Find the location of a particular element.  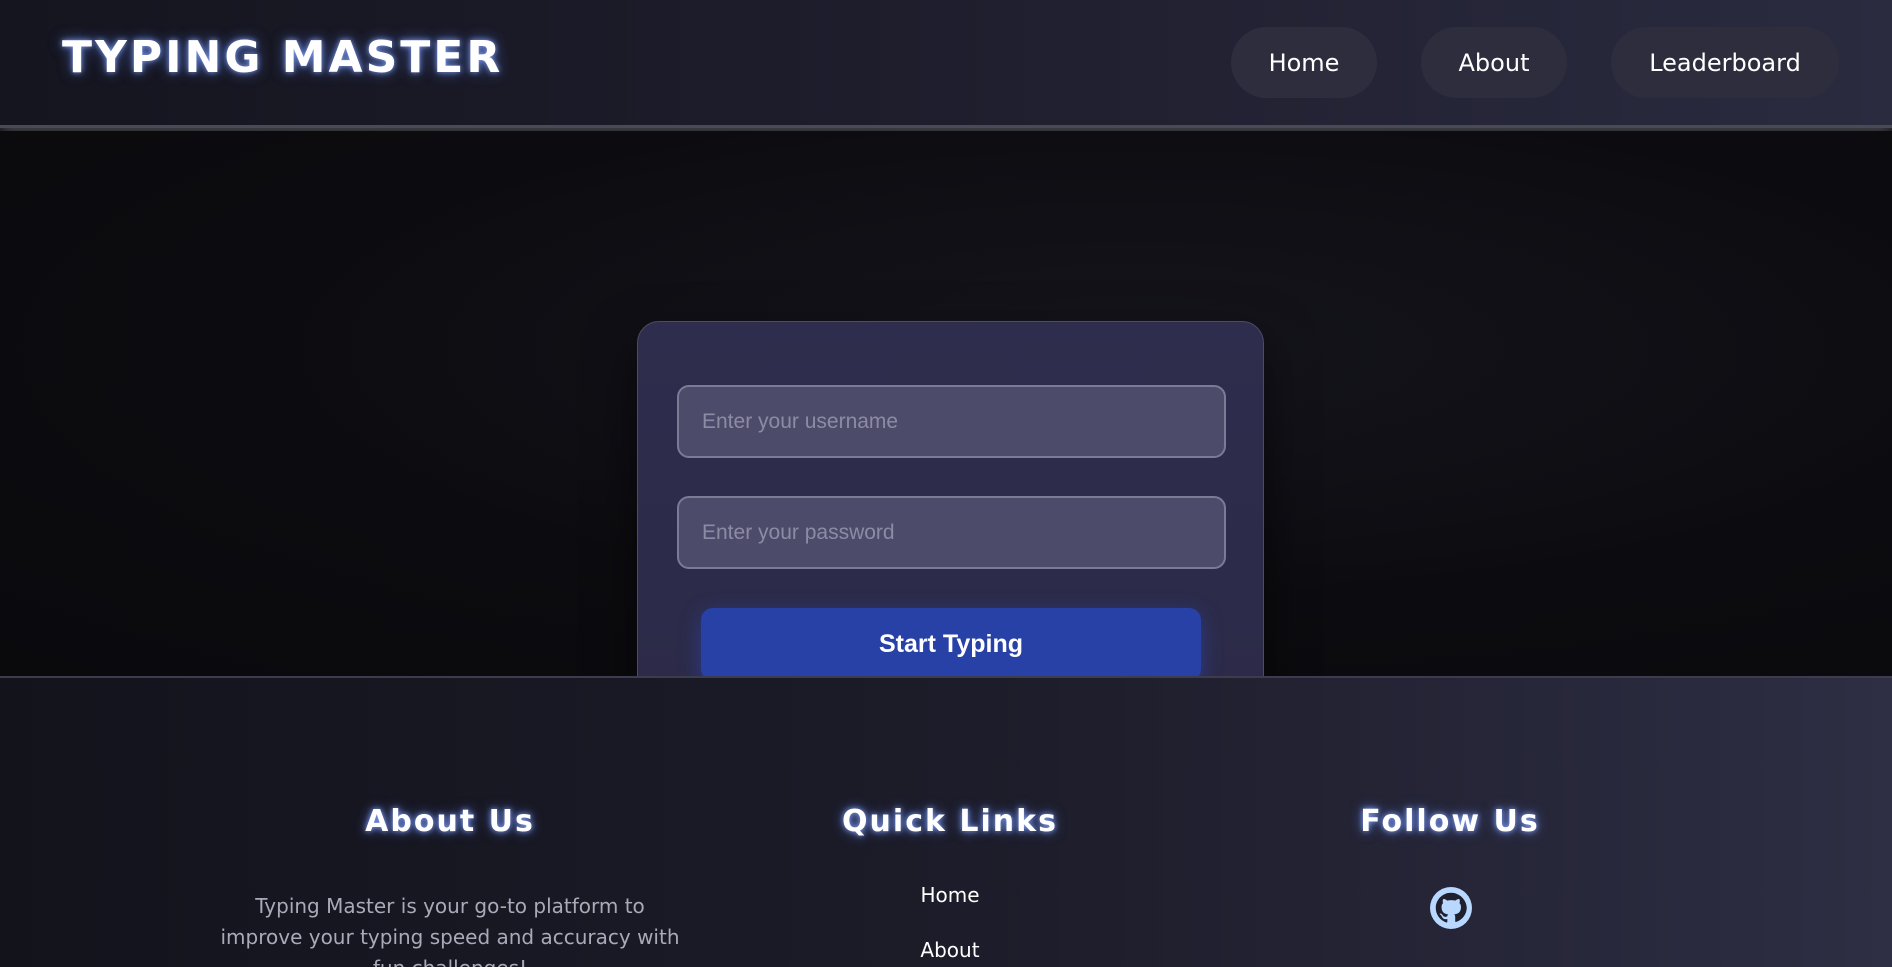

footer-link-about: About is located at coordinates (950, 950).